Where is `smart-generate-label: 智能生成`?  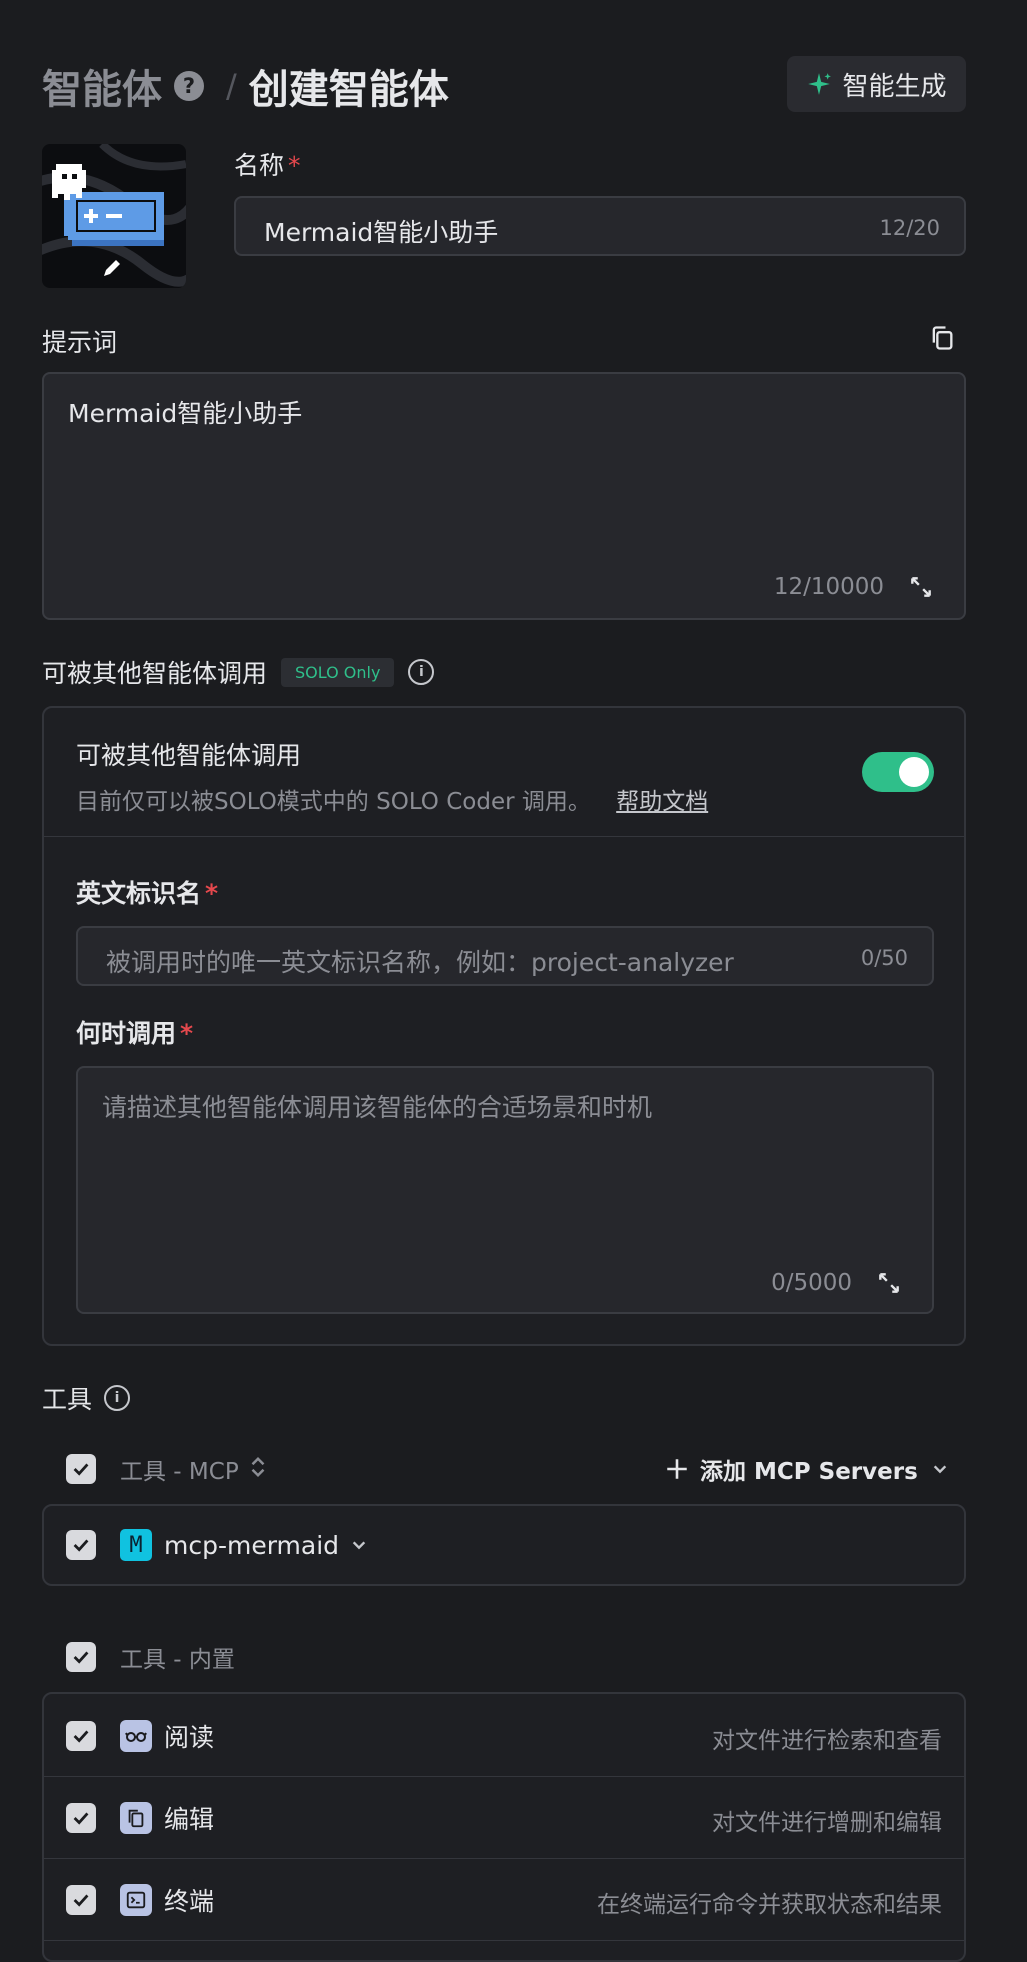
smart-generate-label: 智能生成 is located at coordinates (894, 86).